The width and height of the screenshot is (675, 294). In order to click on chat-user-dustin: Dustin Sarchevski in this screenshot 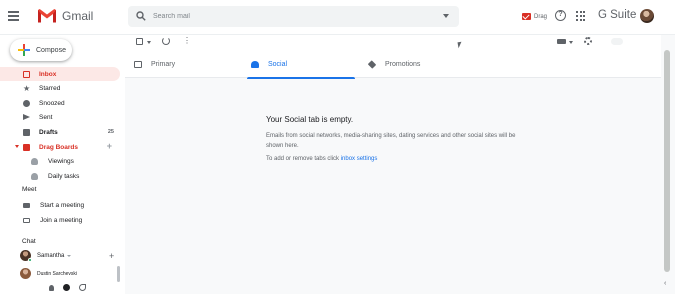, I will do `click(48, 273)`.